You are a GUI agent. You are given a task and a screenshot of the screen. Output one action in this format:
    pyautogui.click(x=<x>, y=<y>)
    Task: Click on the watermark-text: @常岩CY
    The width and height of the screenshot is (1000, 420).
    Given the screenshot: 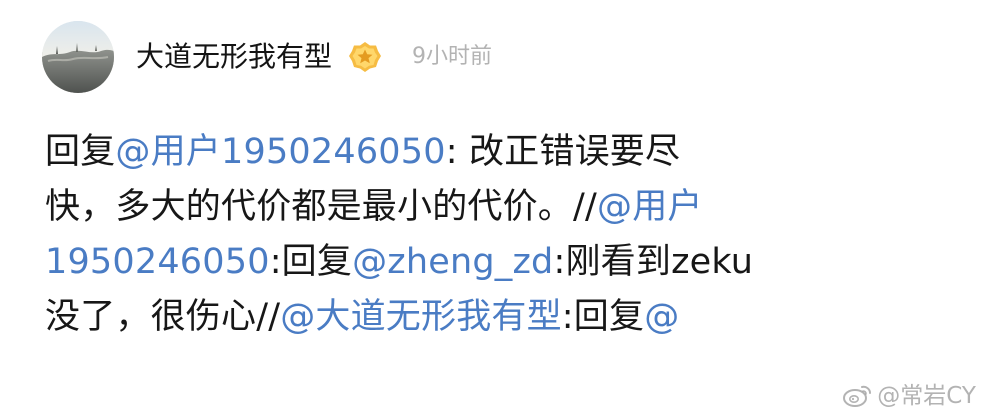 What is the action you would take?
    pyautogui.click(x=926, y=396)
    